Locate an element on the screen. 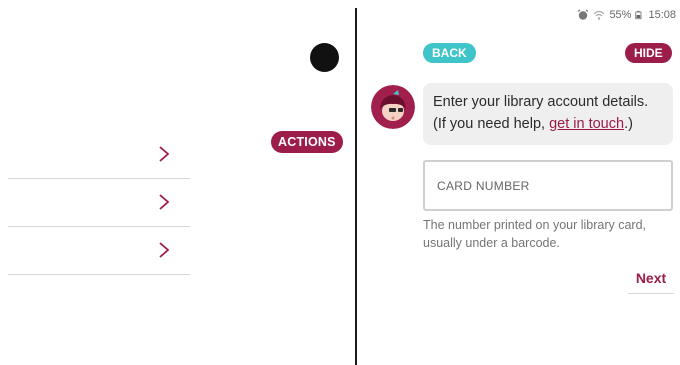 The width and height of the screenshot is (680, 365). message-end: .) is located at coordinates (628, 124).